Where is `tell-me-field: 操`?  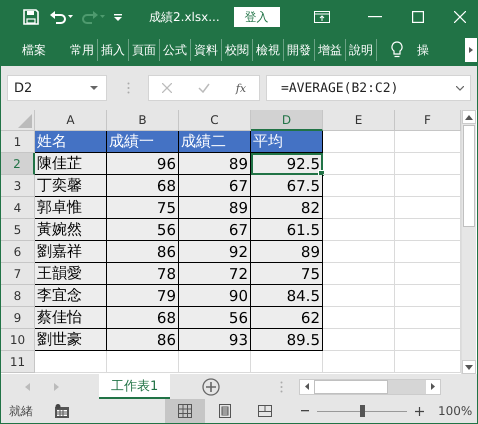 tell-me-field: 操 is located at coordinates (423, 50).